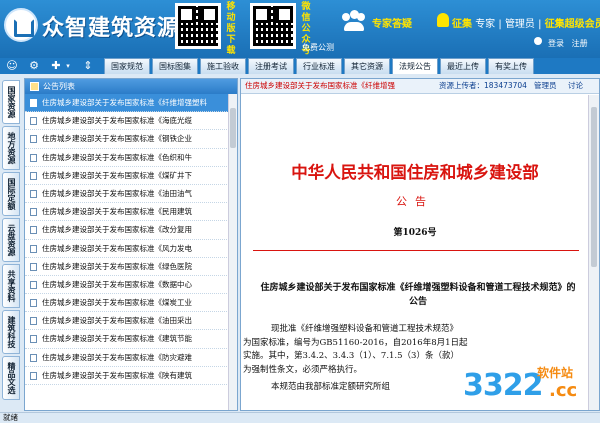 The image size is (600, 423). I want to click on list-item-label: 住房城乡建设部关于发布国家标准《油田采出, so click(117, 321).